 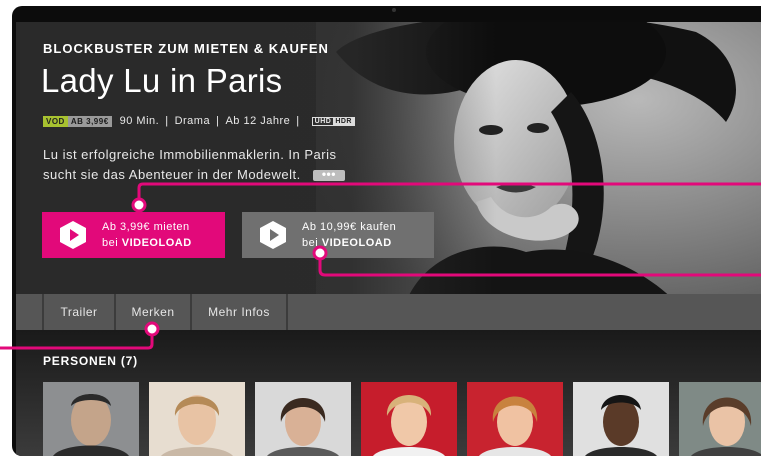 I want to click on vod-badge: VOD, so click(x=55, y=121).